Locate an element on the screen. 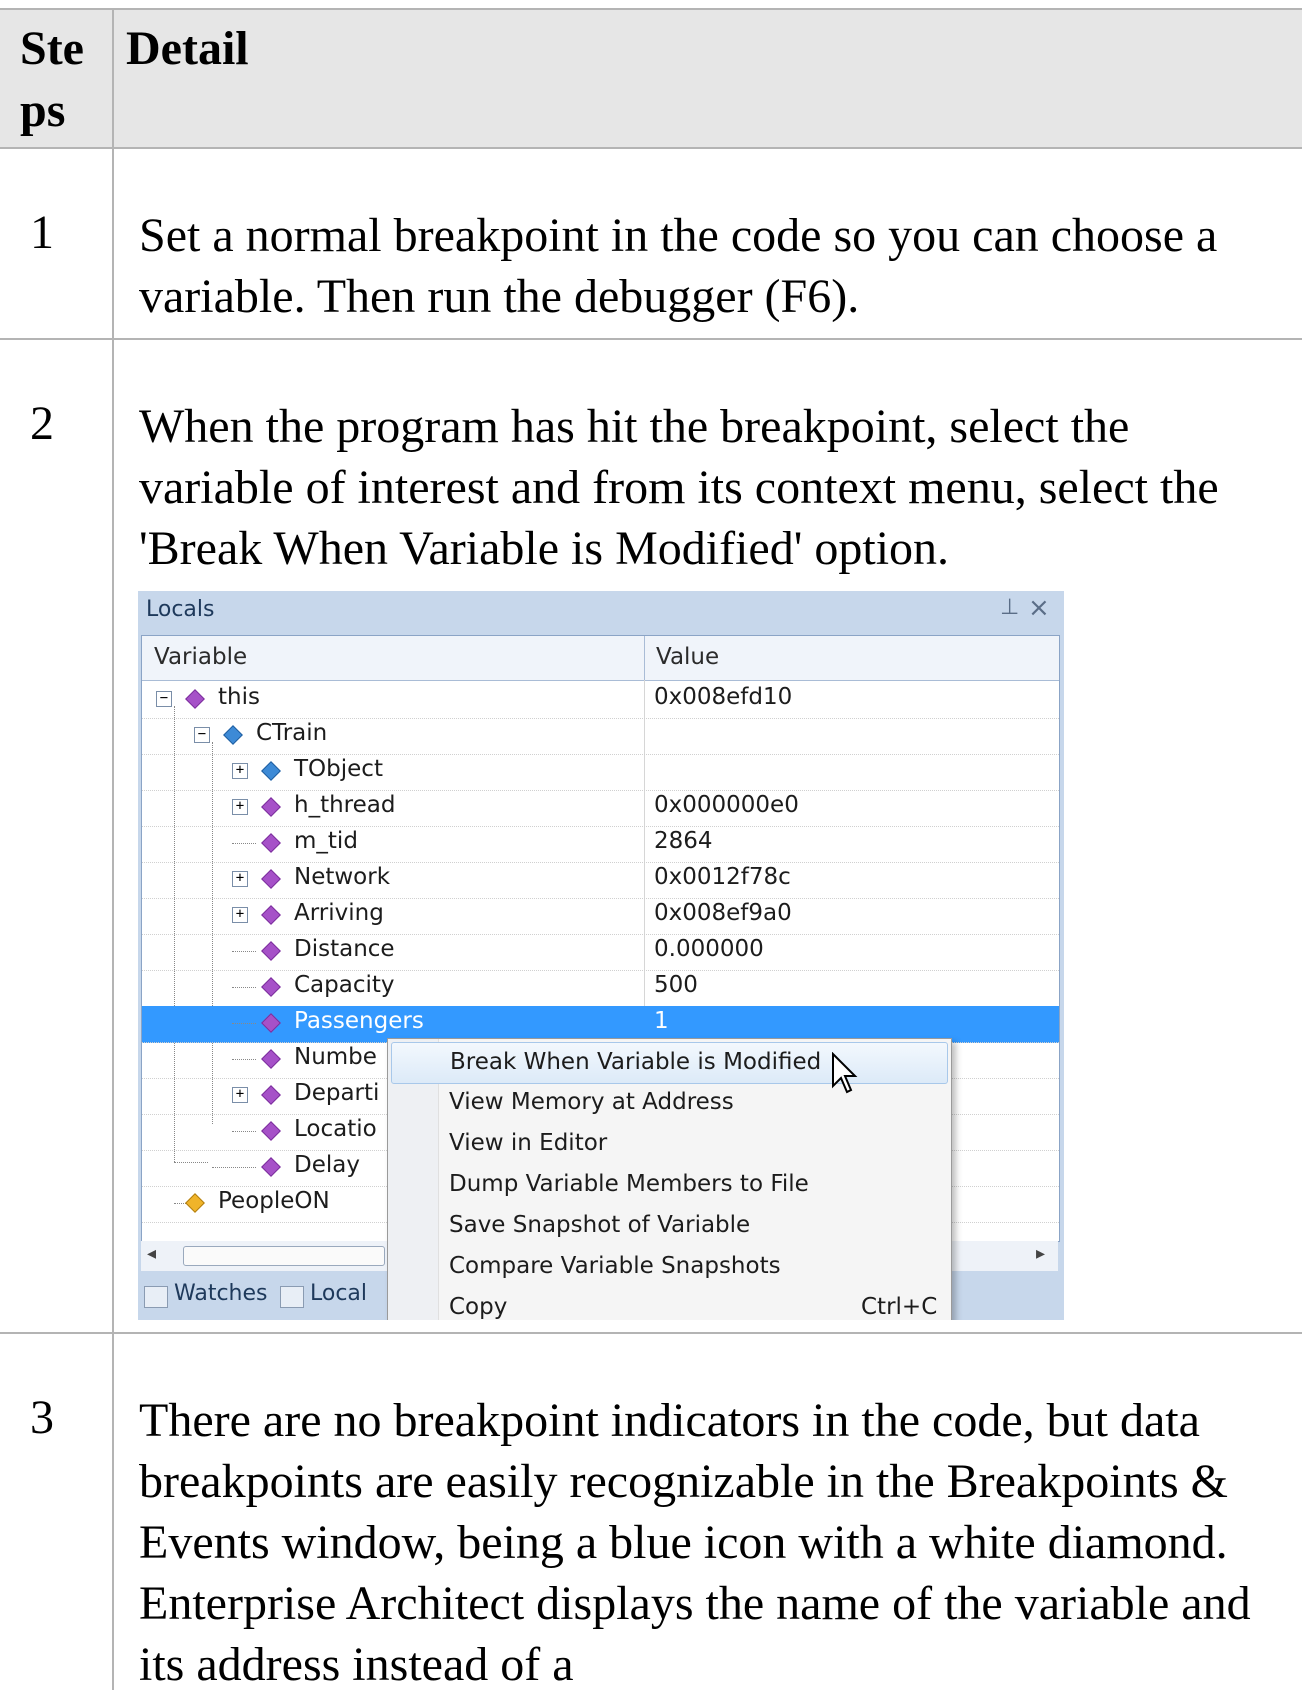 Image resolution: width=1302 pixels, height=1695 pixels. menu-item-label: Dump Variable Members to File is located at coordinates (629, 1184).